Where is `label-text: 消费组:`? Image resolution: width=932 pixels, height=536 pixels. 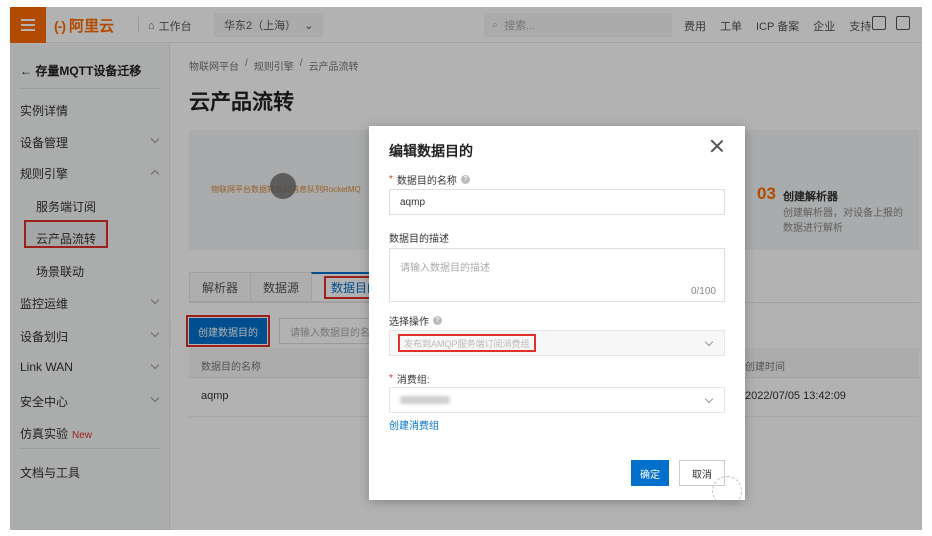
label-text: 消费组: is located at coordinates (413, 380).